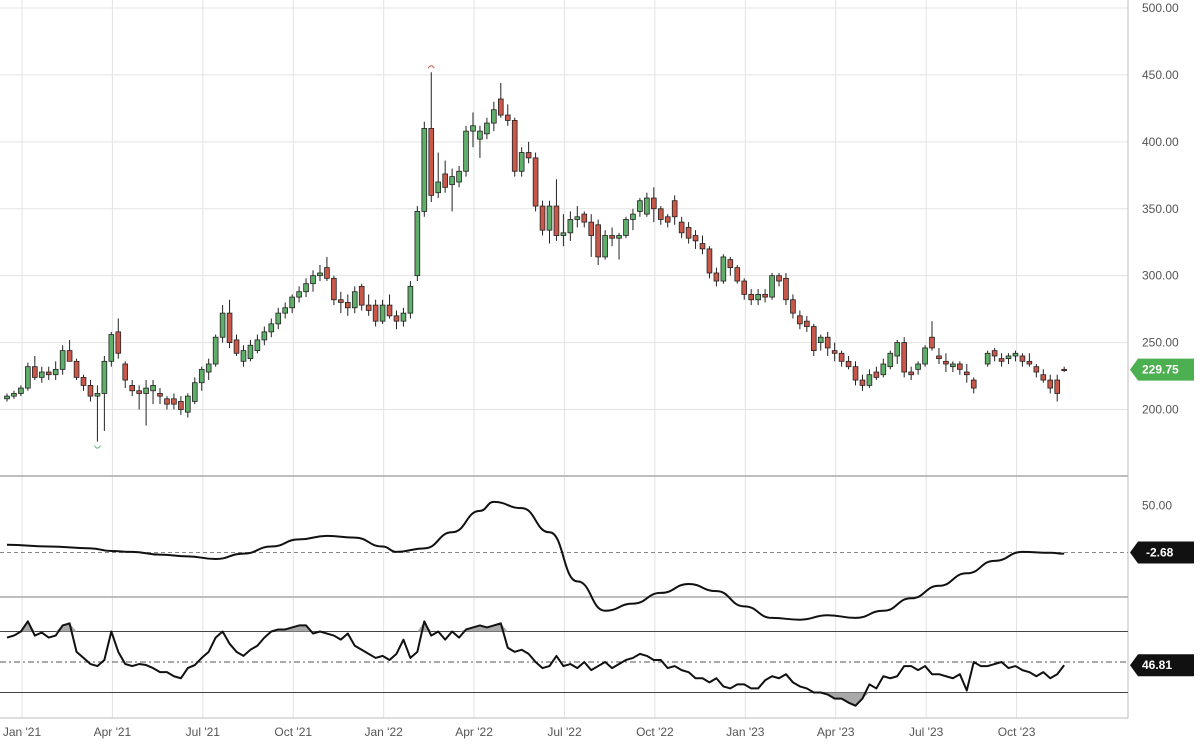 Image resolution: width=1200 pixels, height=751 pixels. I want to click on price-tick-label: 350.00, so click(1160, 209).